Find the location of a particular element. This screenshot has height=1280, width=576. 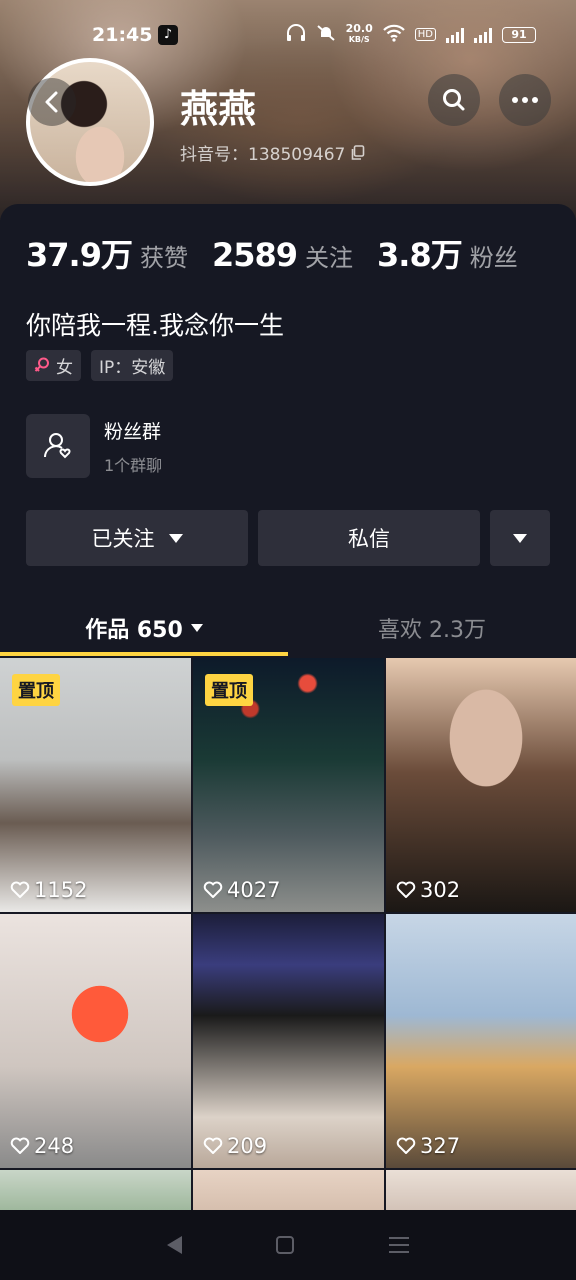

video-likes: 302 is located at coordinates (428, 890).